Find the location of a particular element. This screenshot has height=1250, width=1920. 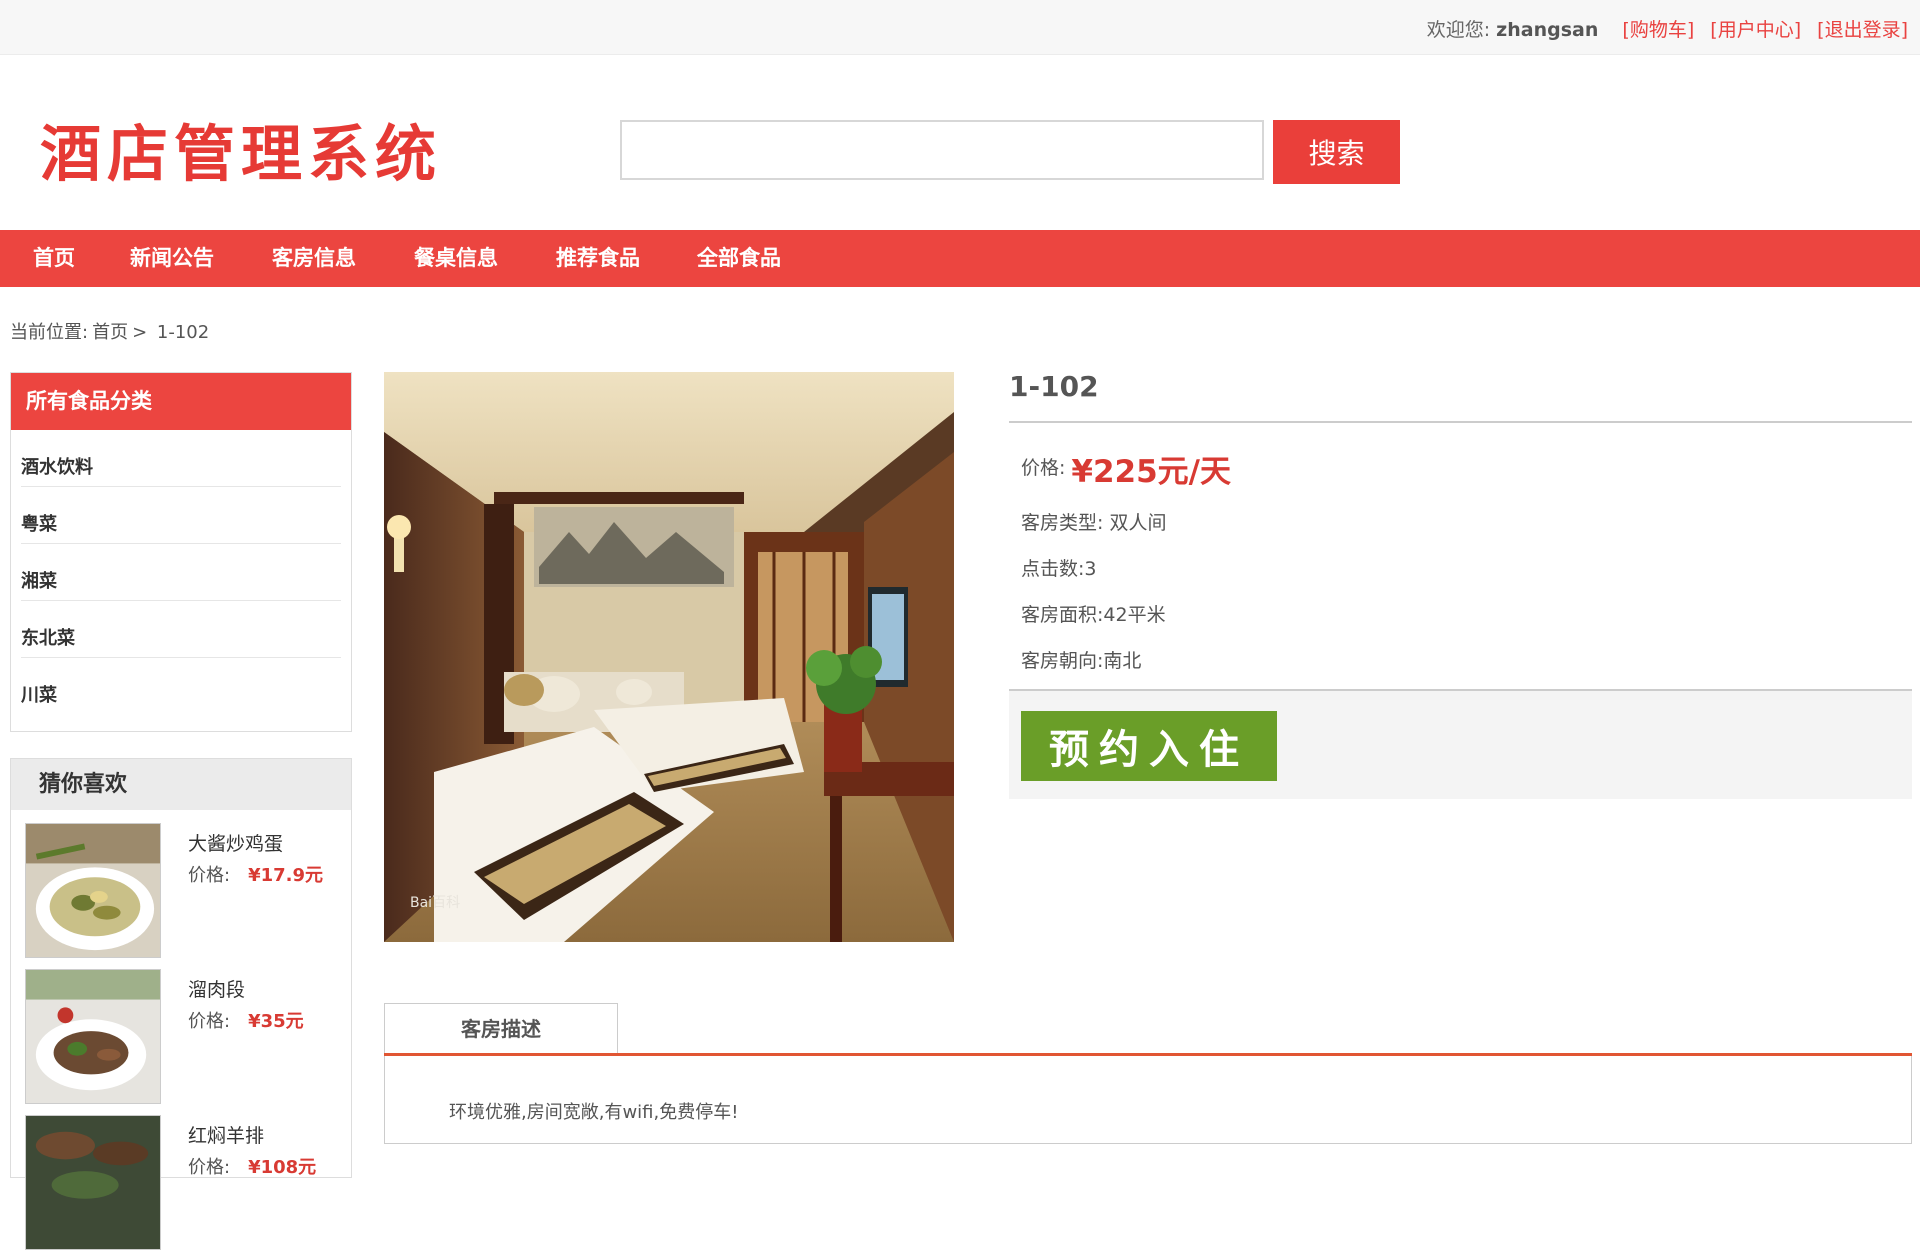

room-clicks-label: 点击数: is located at coordinates (1053, 569).